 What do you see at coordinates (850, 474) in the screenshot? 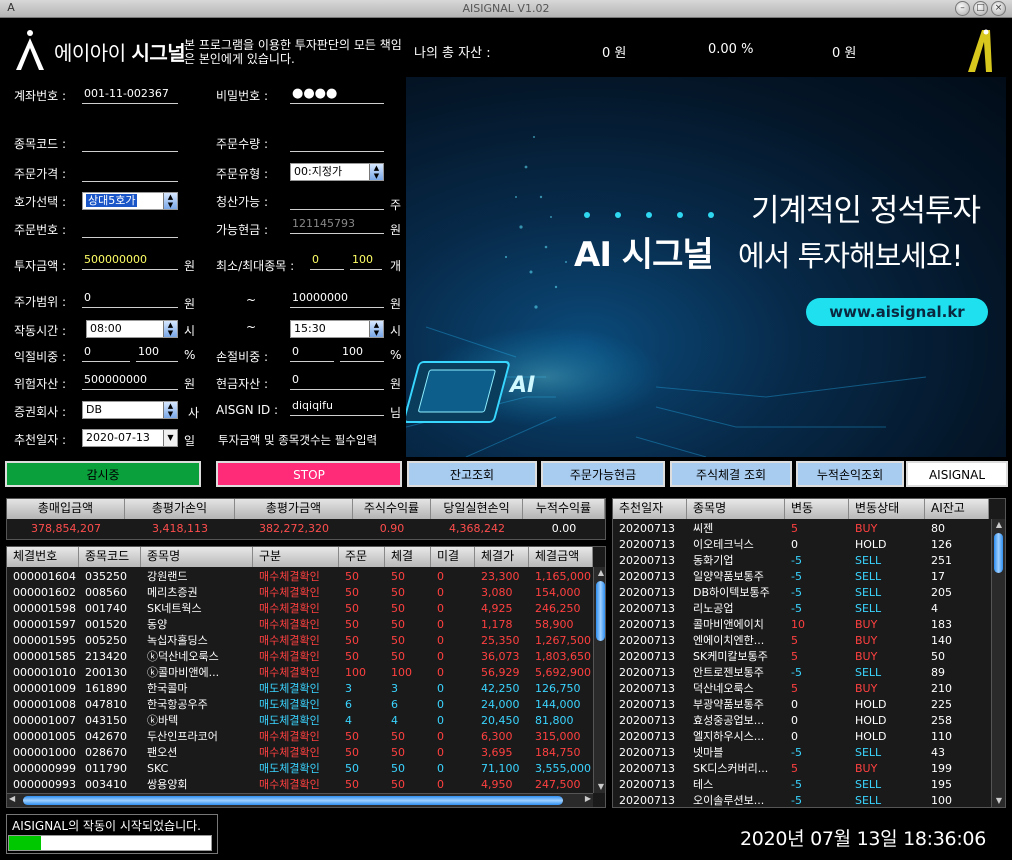
I see `cumulative-button: 누적손익조회` at bounding box center [850, 474].